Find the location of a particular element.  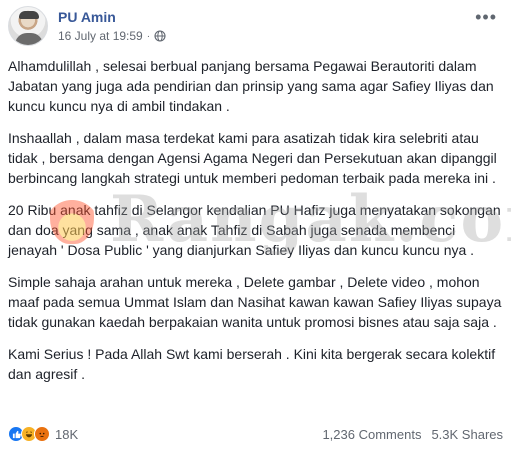

avatar-cap is located at coordinates (29, 15).